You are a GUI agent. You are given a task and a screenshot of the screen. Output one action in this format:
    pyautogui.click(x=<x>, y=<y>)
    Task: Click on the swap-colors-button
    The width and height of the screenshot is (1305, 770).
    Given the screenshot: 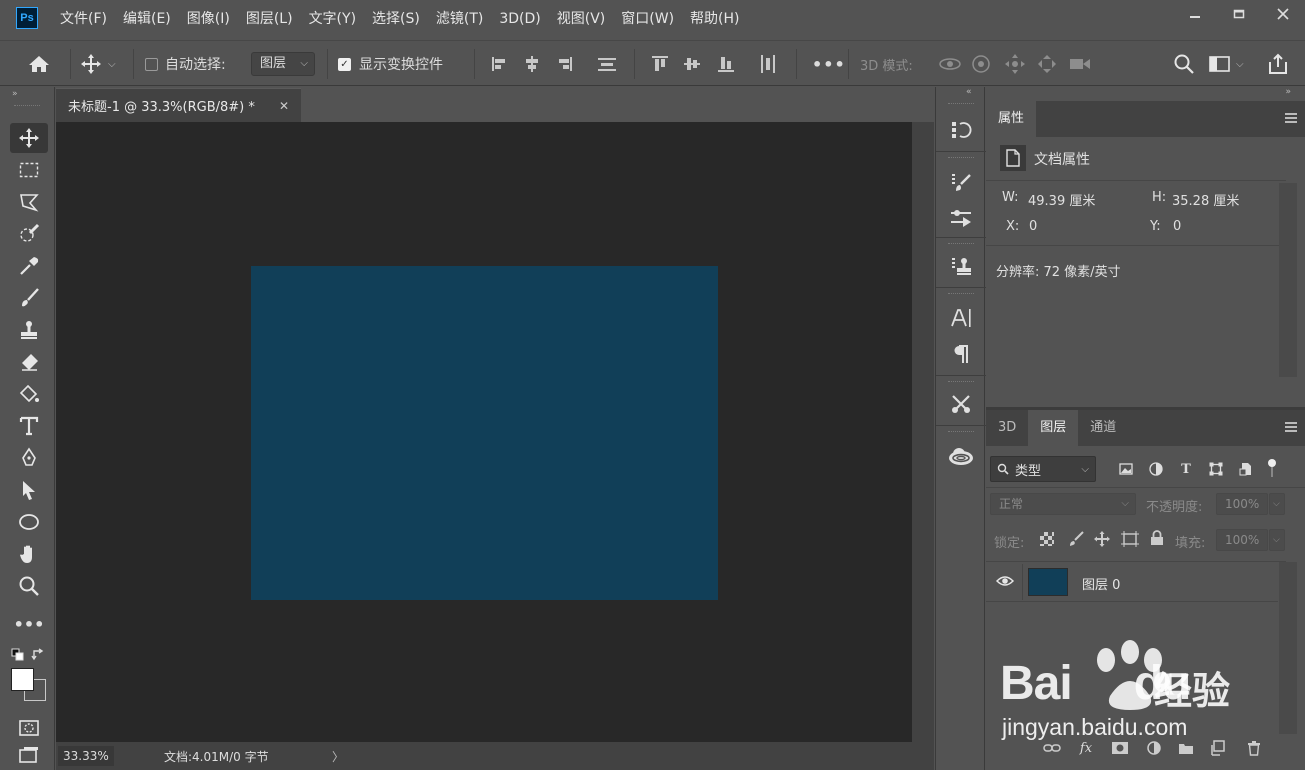 What is the action you would take?
    pyautogui.click(x=38, y=657)
    